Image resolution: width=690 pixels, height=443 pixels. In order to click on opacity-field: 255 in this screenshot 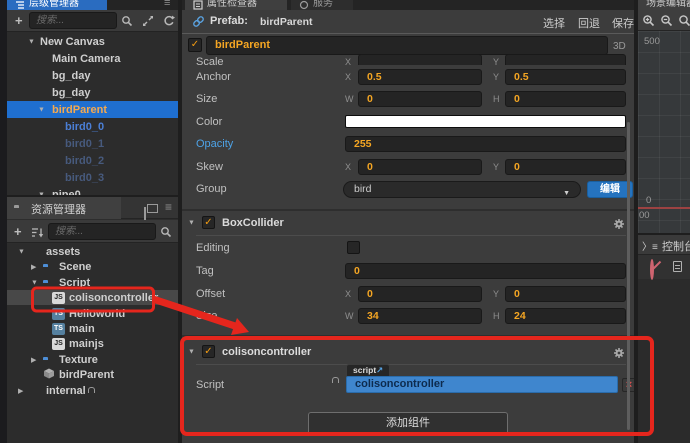, I will do `click(485, 144)`.